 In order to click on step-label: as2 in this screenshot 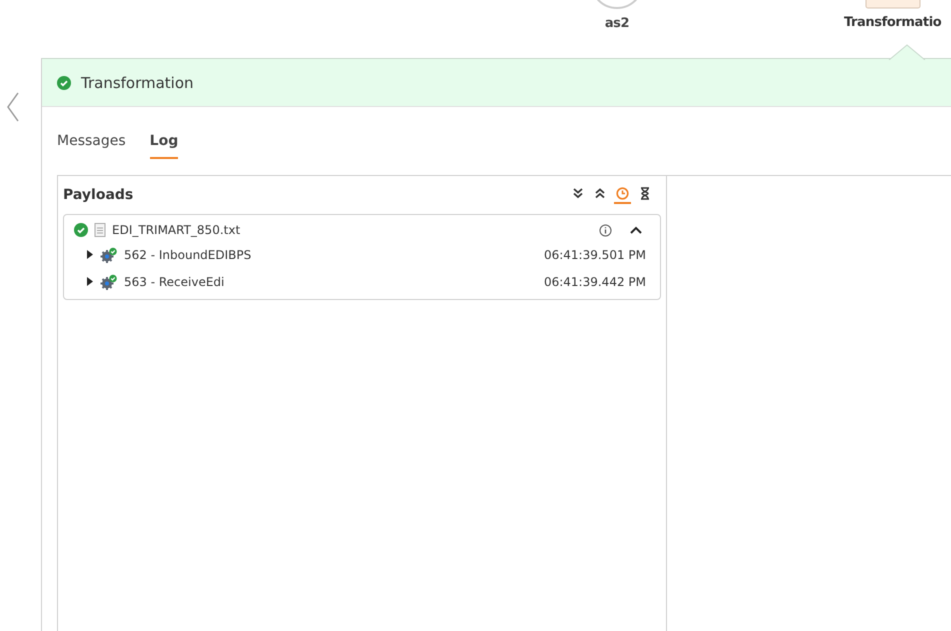, I will do `click(617, 23)`.